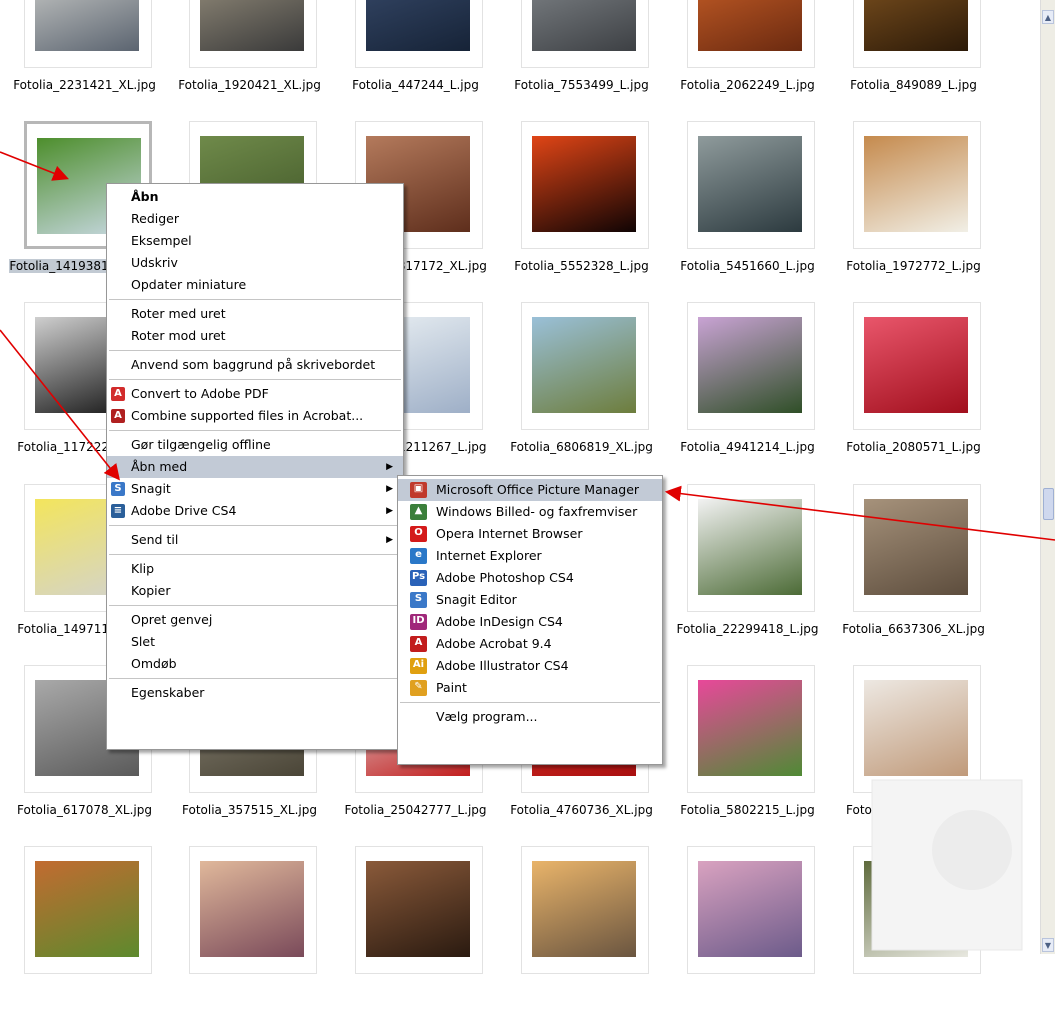 Image resolution: width=1055 pixels, height=1028 pixels. What do you see at coordinates (34, 166) in the screenshot?
I see `arrow-to-selected-file` at bounding box center [34, 166].